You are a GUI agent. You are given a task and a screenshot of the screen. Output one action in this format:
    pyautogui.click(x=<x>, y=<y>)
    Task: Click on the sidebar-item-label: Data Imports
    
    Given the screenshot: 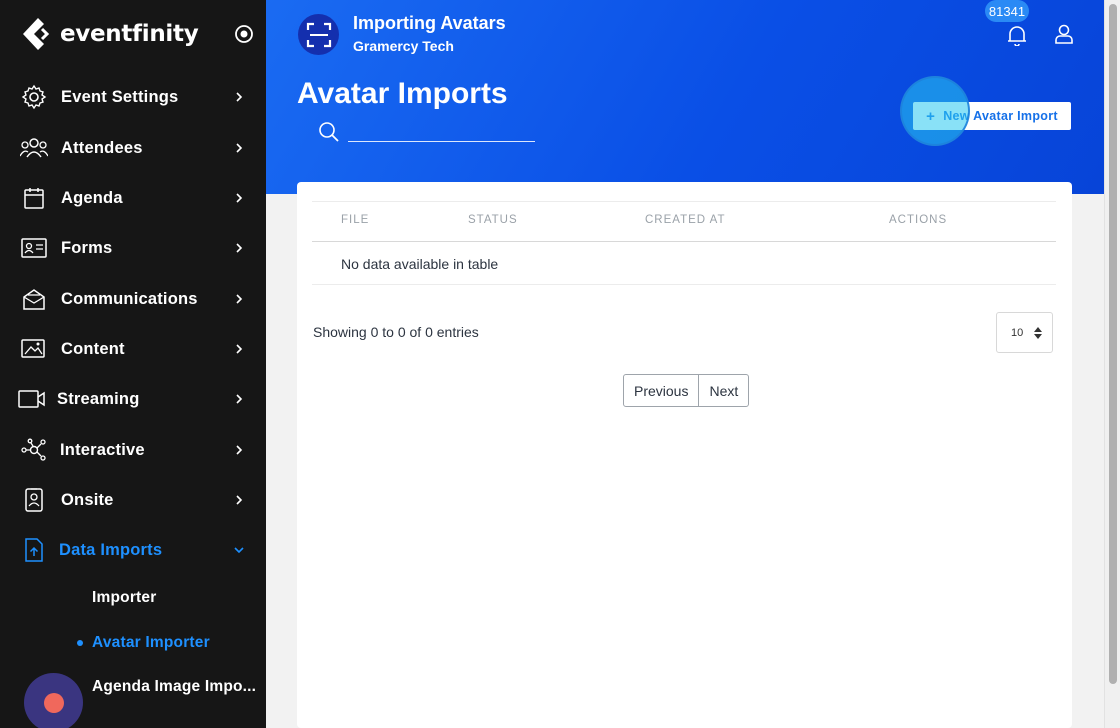 What is the action you would take?
    pyautogui.click(x=111, y=549)
    